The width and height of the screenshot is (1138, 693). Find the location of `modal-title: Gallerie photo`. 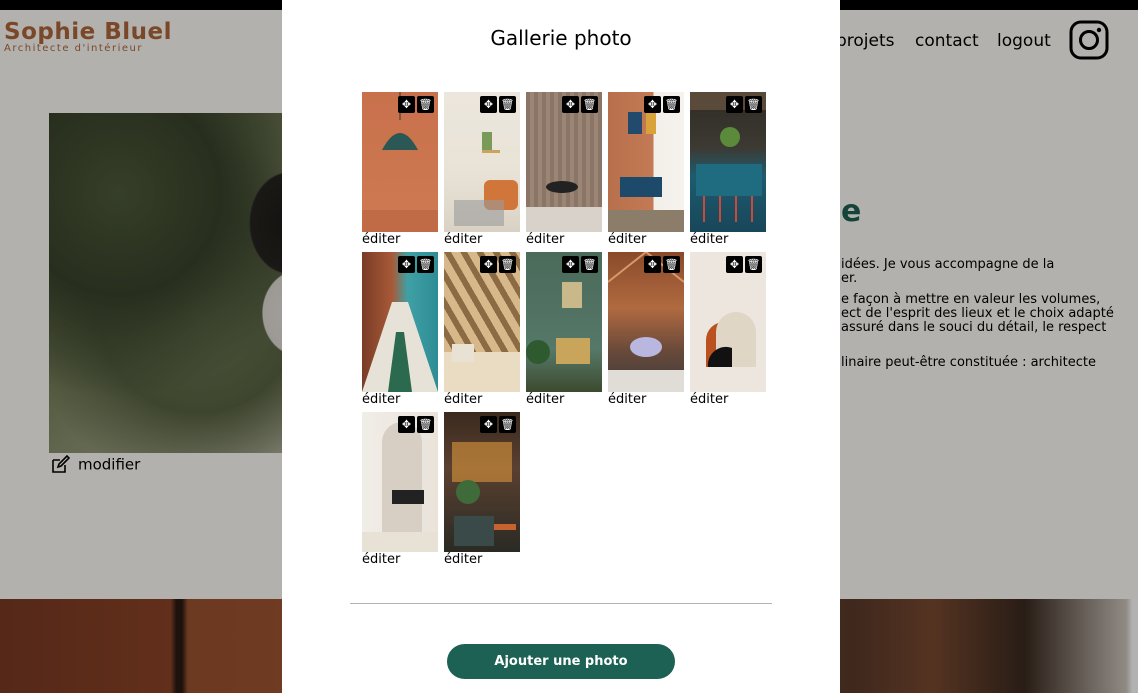

modal-title: Gallerie photo is located at coordinates (561, 38).